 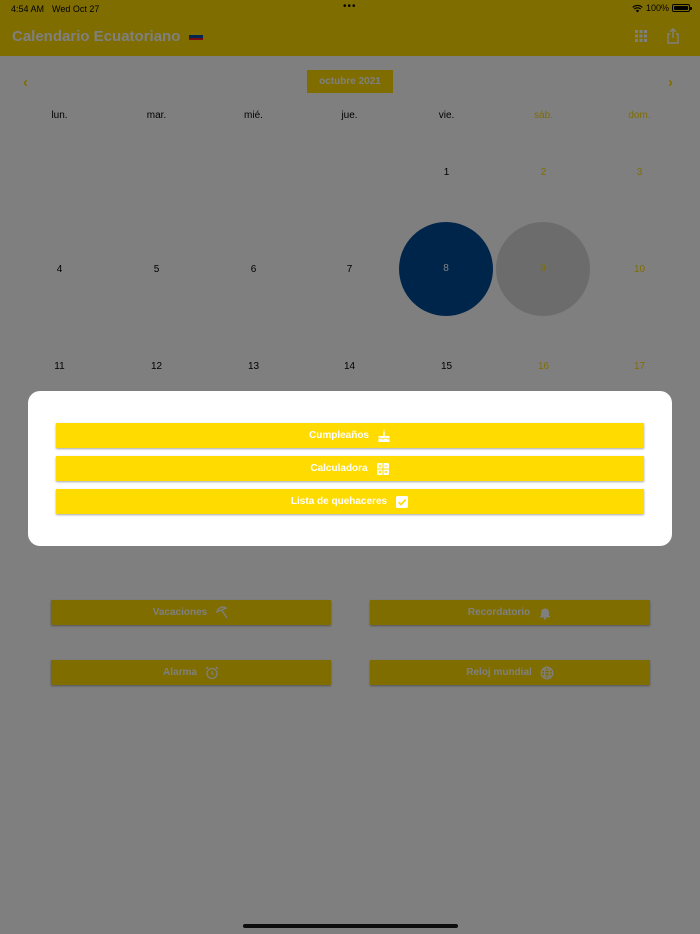 I want to click on checkbox-icon, so click(x=402, y=501).